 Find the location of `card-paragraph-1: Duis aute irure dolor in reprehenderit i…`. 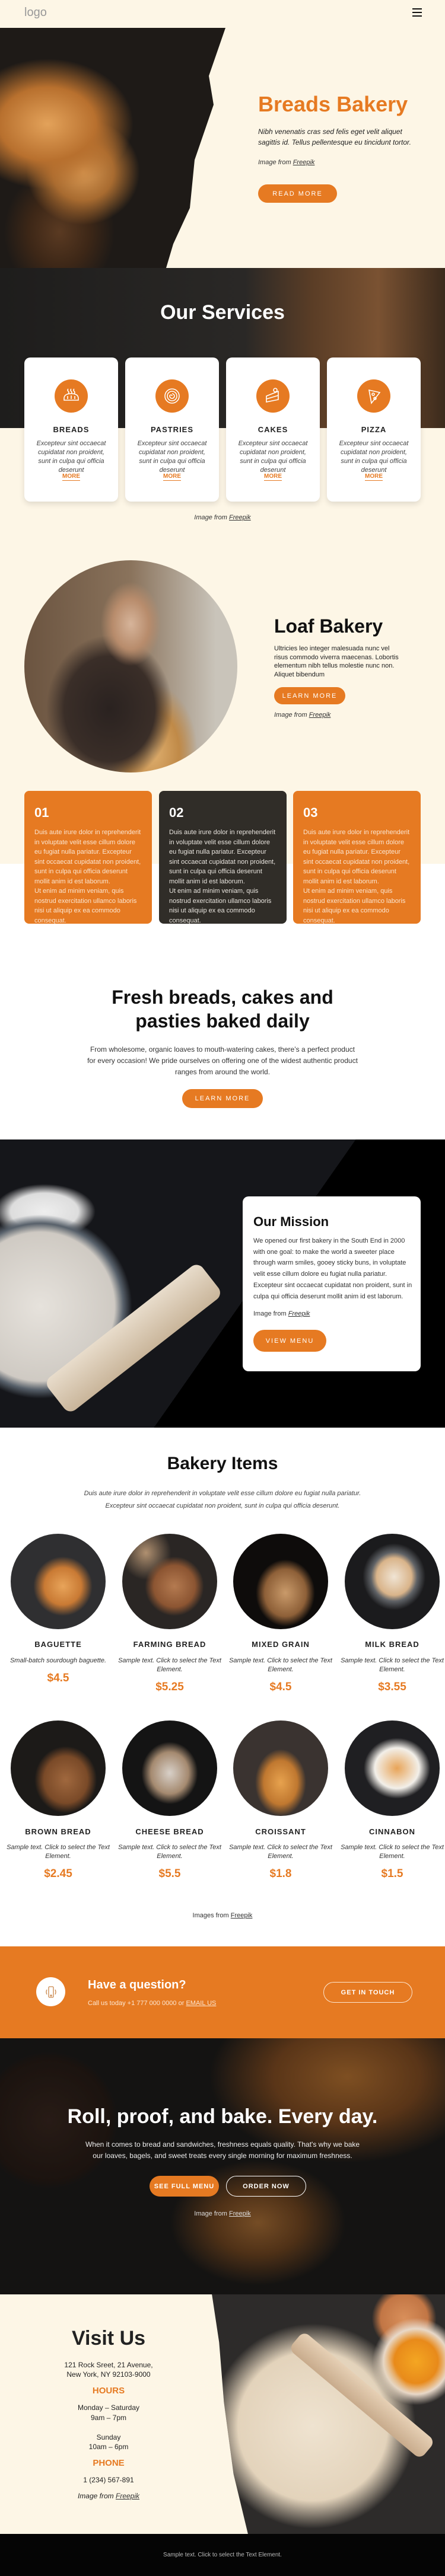

card-paragraph-1: Duis aute irure dolor in reprehenderit i… is located at coordinates (88, 857).